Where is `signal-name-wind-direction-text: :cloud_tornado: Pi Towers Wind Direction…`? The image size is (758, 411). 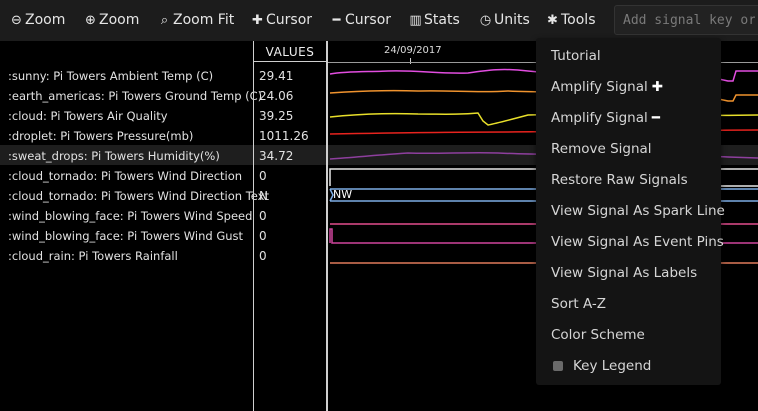 signal-name-wind-direction-text: :cloud_tornado: Pi Towers Wind Direction… is located at coordinates (138, 196).